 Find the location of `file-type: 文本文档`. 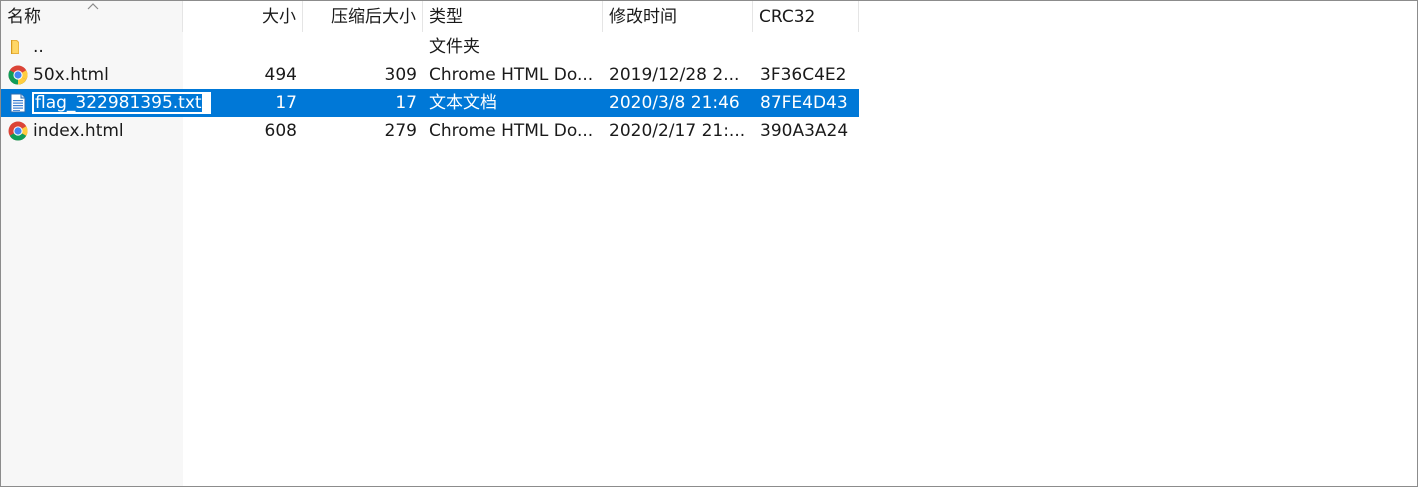

file-type: 文本文档 is located at coordinates (463, 103).